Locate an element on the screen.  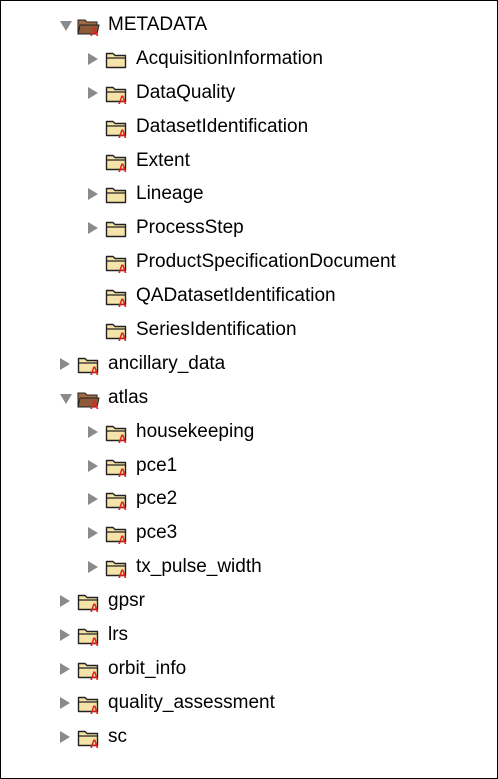
tree-item-label: QADatasetIdentification is located at coordinates (236, 296).